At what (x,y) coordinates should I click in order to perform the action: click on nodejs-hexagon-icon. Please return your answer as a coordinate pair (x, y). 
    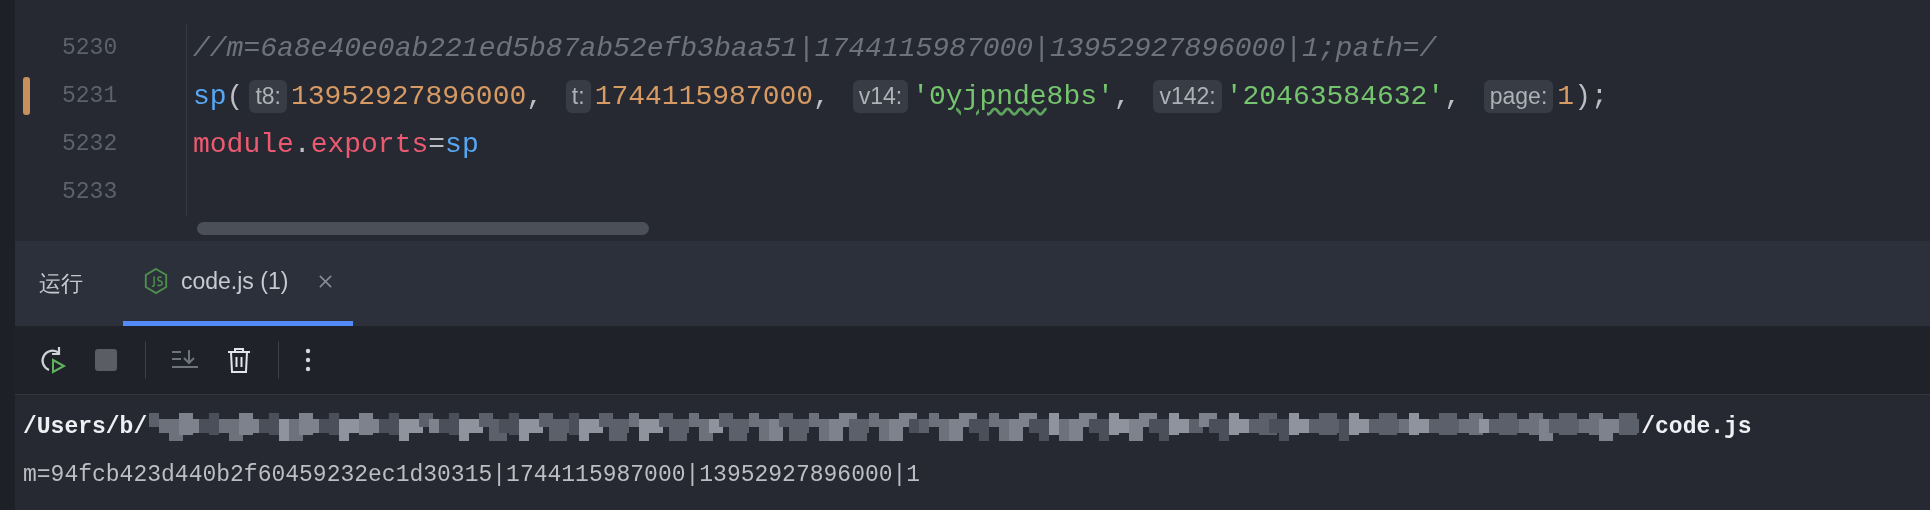
    Looking at the image, I should click on (156, 281).